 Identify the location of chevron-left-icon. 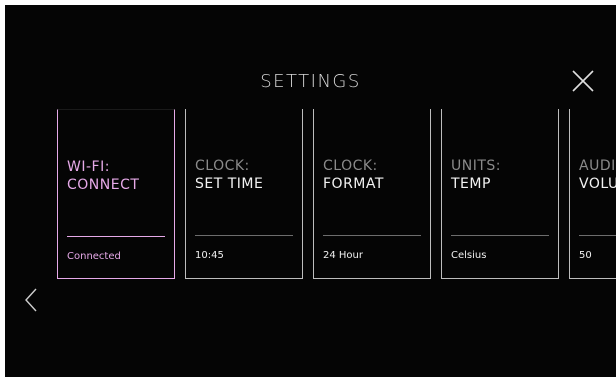
(31, 300).